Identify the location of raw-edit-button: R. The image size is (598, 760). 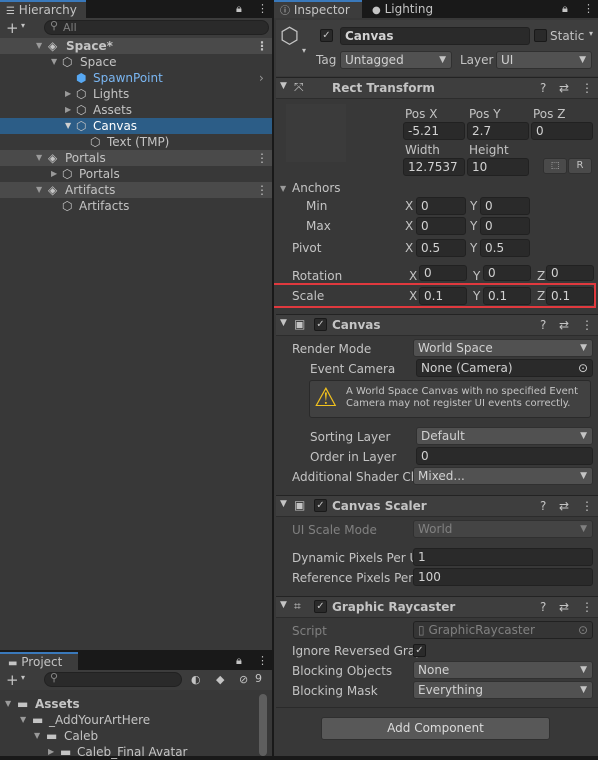
(580, 166).